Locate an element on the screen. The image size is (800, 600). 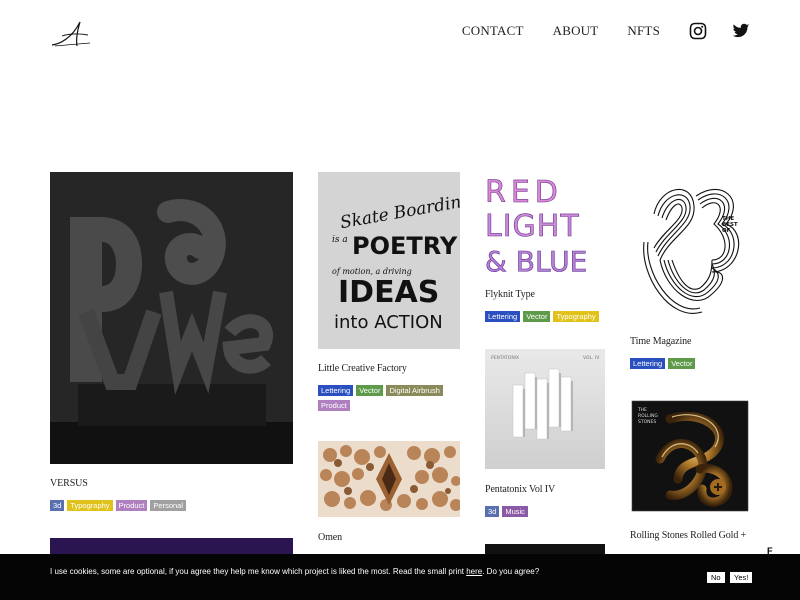
art-text-light: LIGHT is located at coordinates (532, 226).